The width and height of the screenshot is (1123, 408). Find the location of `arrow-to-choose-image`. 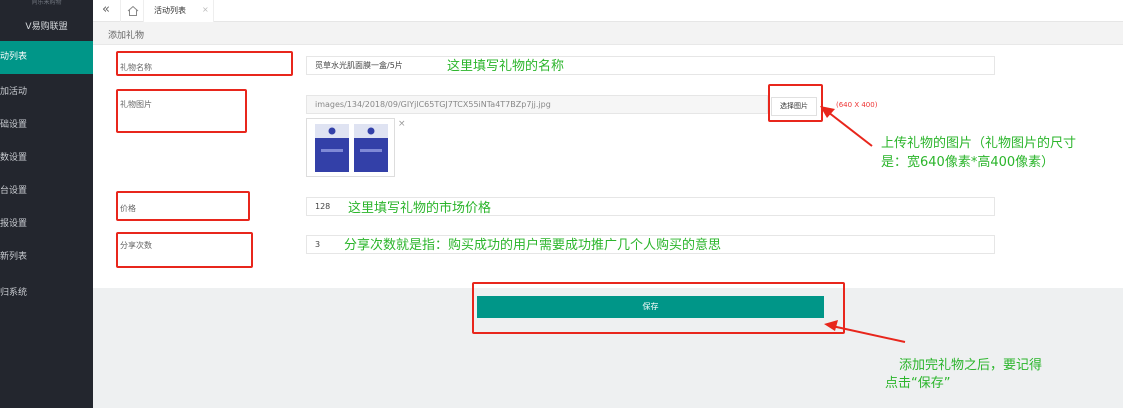

arrow-to-choose-image is located at coordinates (850, 129).